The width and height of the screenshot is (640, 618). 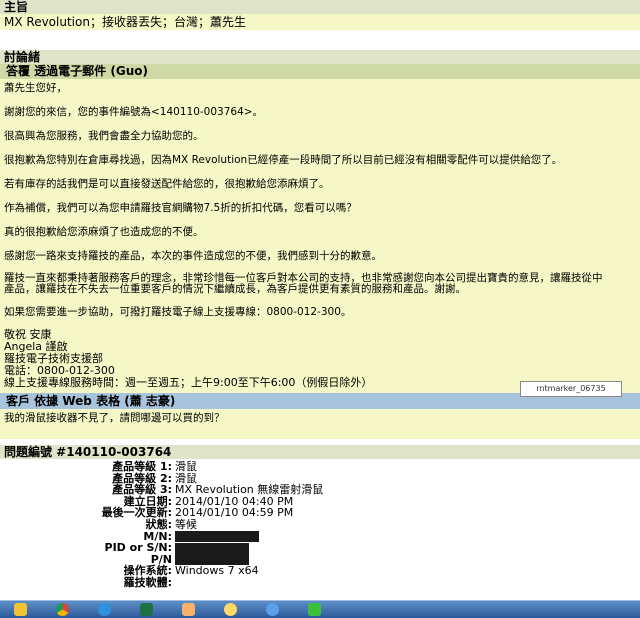 I want to click on folder-icon, so click(x=20, y=609).